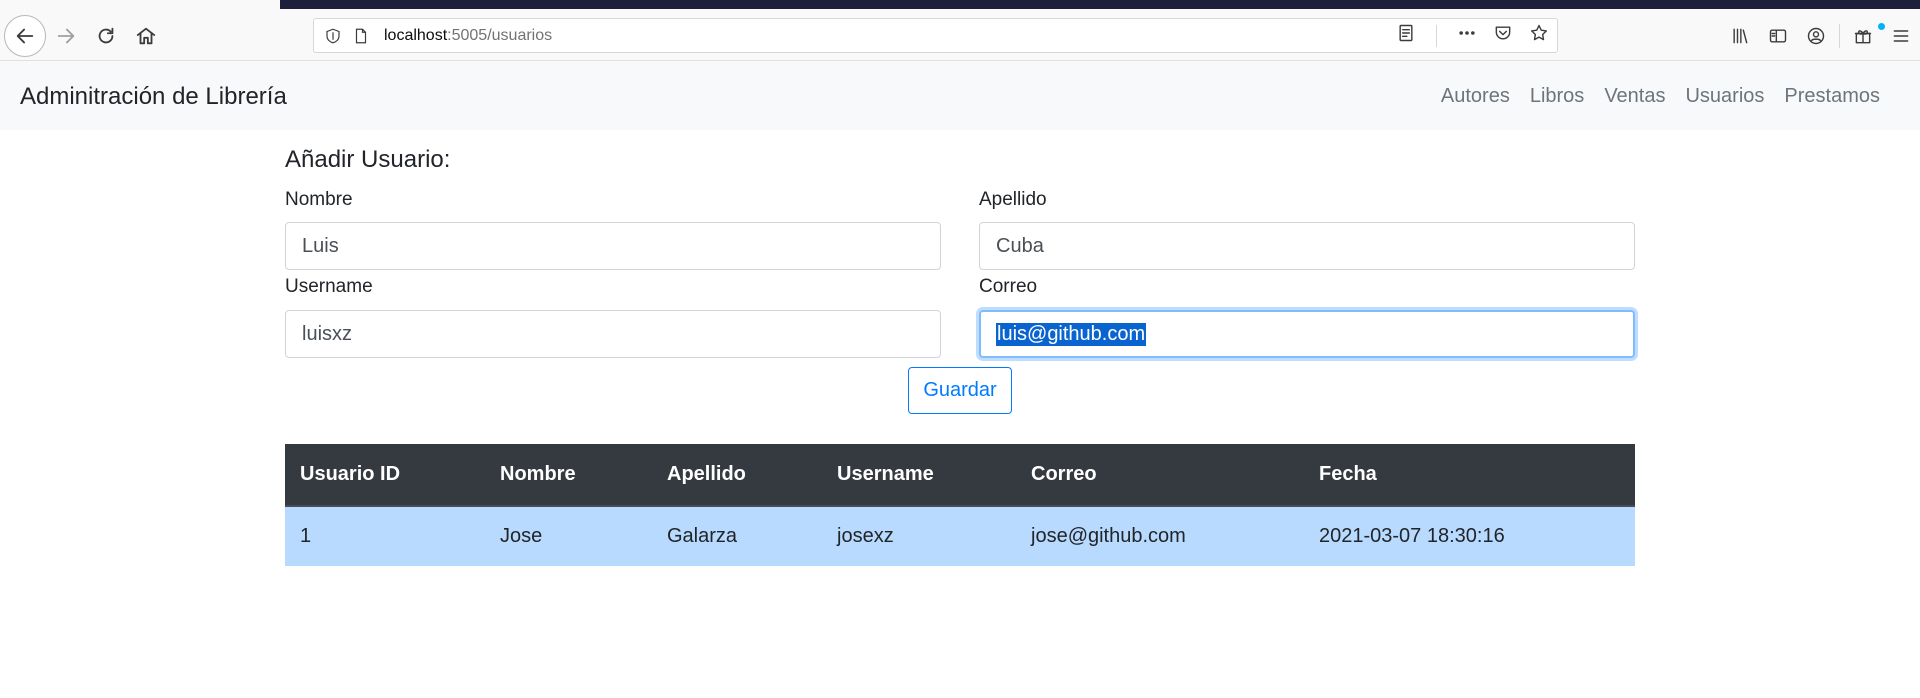  Describe the element at coordinates (1816, 36) in the screenshot. I see `account-icon` at that location.